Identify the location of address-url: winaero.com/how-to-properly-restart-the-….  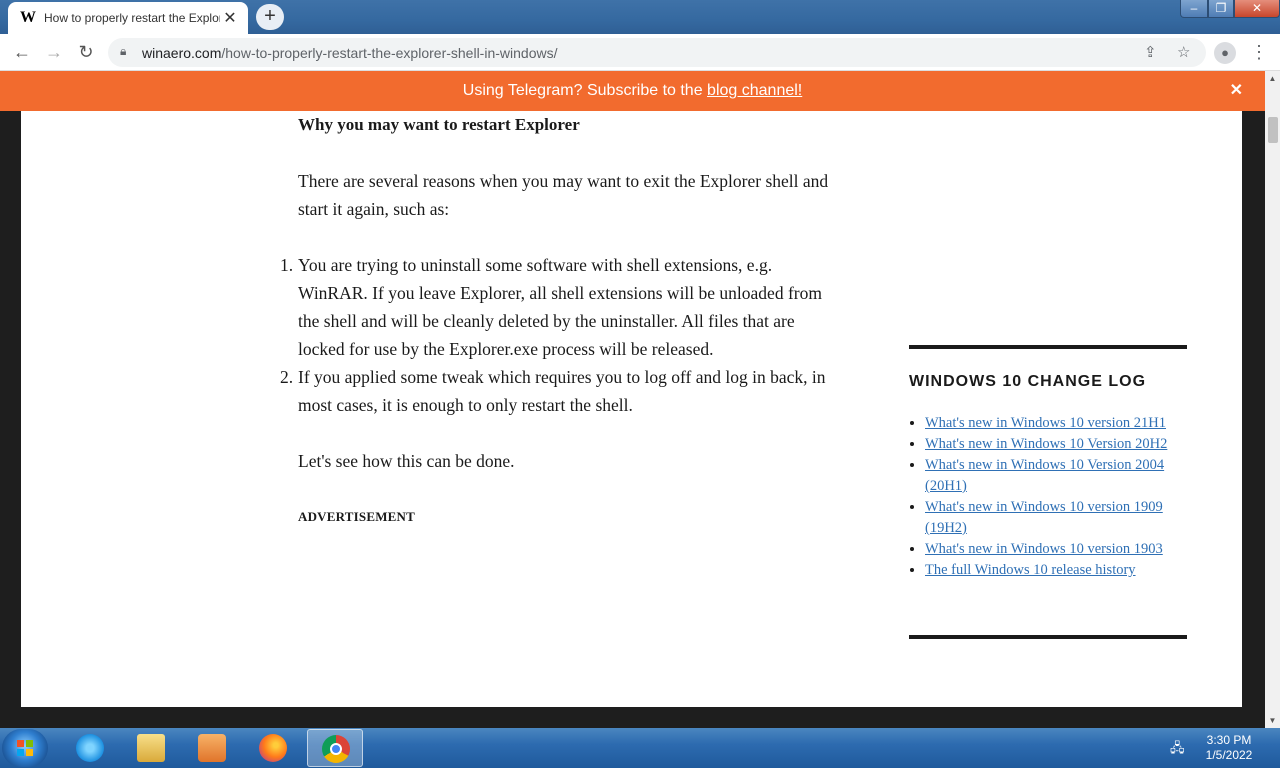
(349, 53).